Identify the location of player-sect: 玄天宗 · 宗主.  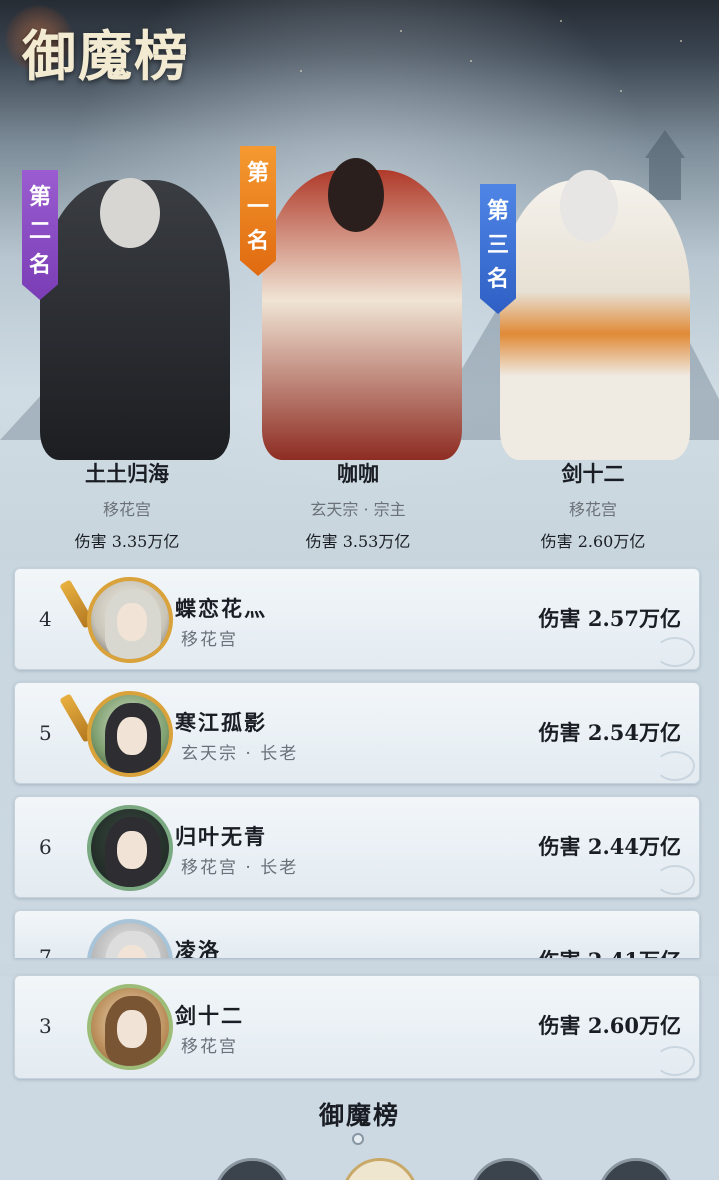
(358, 509).